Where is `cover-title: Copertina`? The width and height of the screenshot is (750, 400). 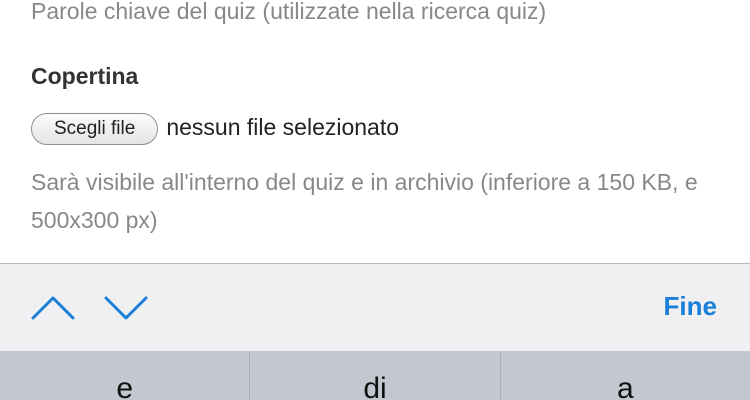
cover-title: Copertina is located at coordinates (85, 76).